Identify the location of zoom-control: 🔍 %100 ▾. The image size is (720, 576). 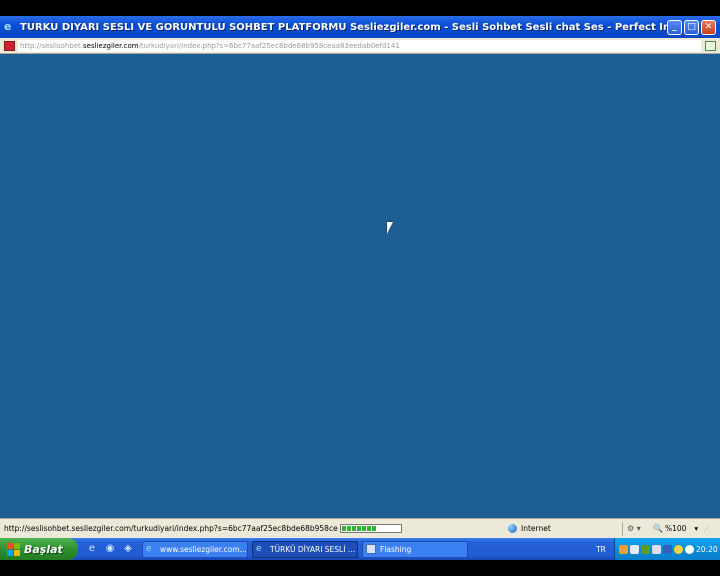
(678, 528).